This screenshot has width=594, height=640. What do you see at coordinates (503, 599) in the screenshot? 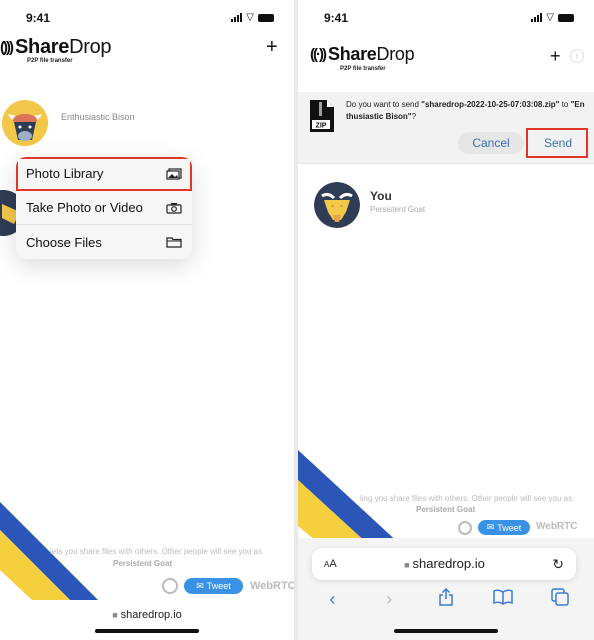
I see `bookmarks-icon` at bounding box center [503, 599].